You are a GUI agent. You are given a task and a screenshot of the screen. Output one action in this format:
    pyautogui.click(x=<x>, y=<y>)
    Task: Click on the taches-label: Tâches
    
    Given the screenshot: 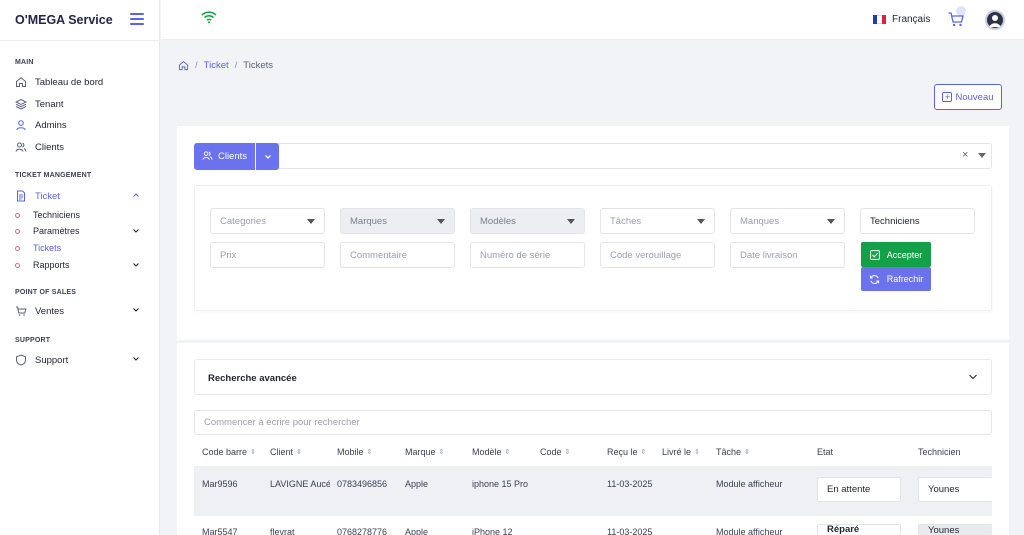 What is the action you would take?
    pyautogui.click(x=626, y=221)
    